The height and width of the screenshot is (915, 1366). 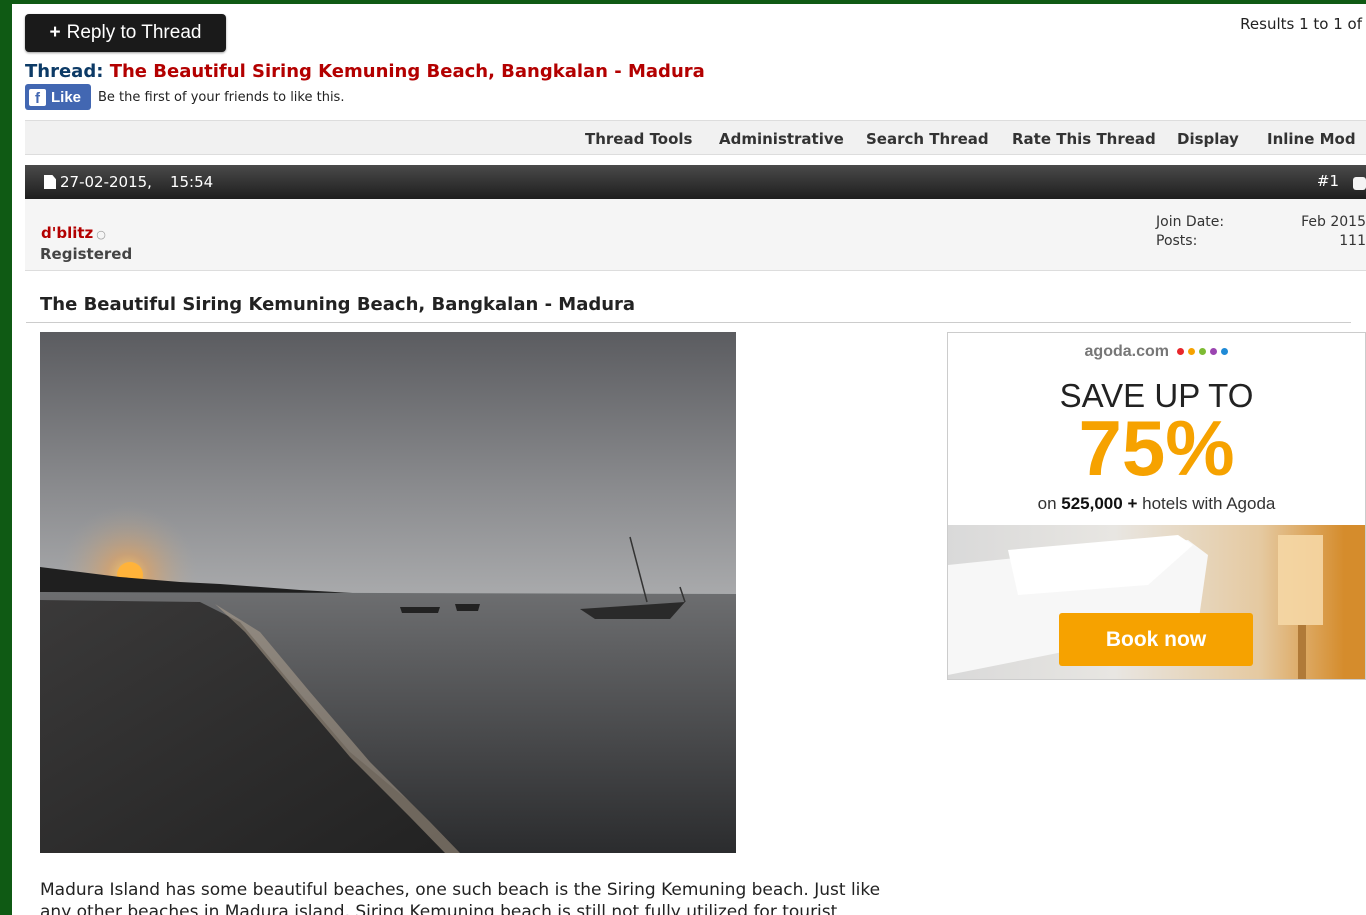 What do you see at coordinates (1261, 232) in the screenshot?
I see `user-stats: Join Date: Feb 2015 Posts: 111` at bounding box center [1261, 232].